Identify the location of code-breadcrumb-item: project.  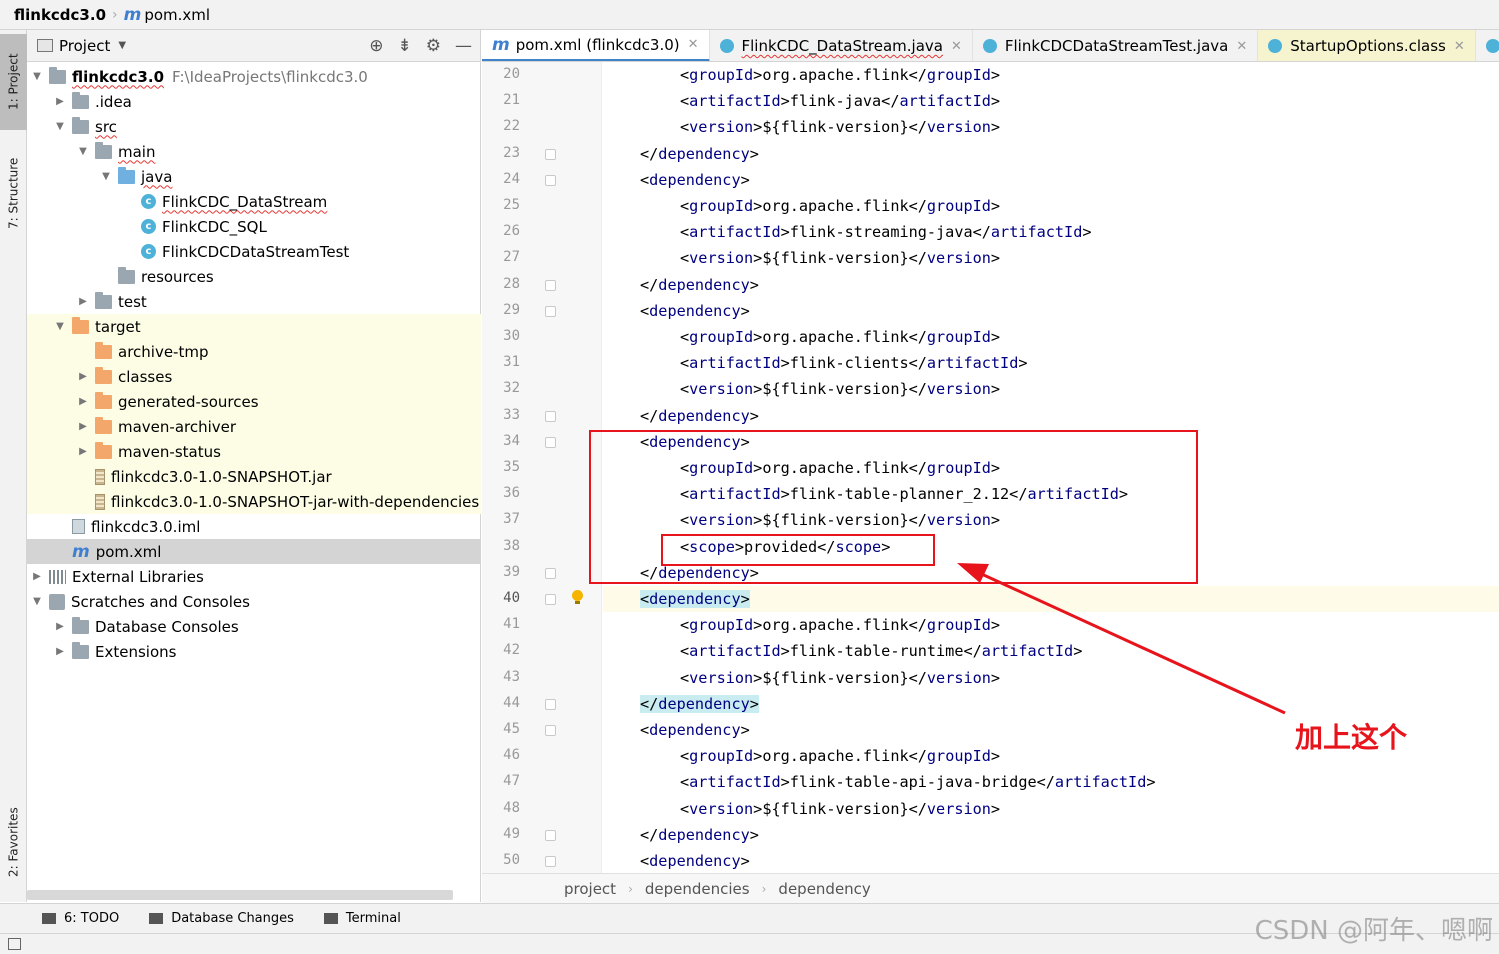
(590, 889).